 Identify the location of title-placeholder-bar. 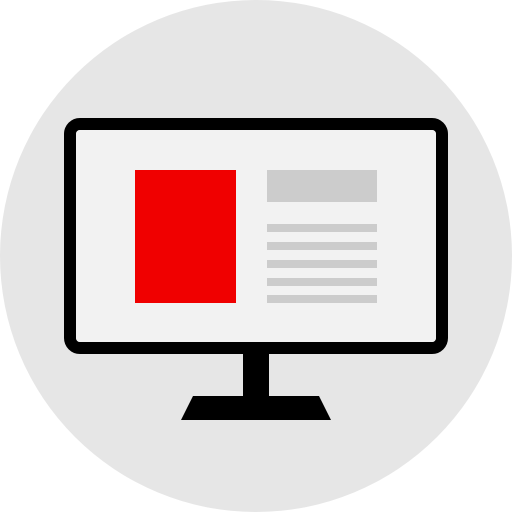
(322, 186).